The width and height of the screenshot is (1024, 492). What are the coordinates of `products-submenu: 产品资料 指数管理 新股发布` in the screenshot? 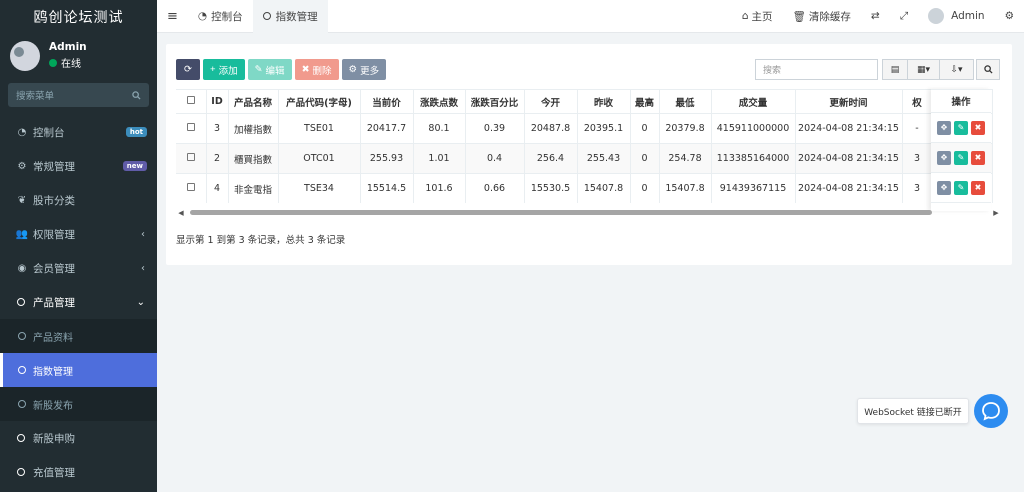 It's located at (78, 370).